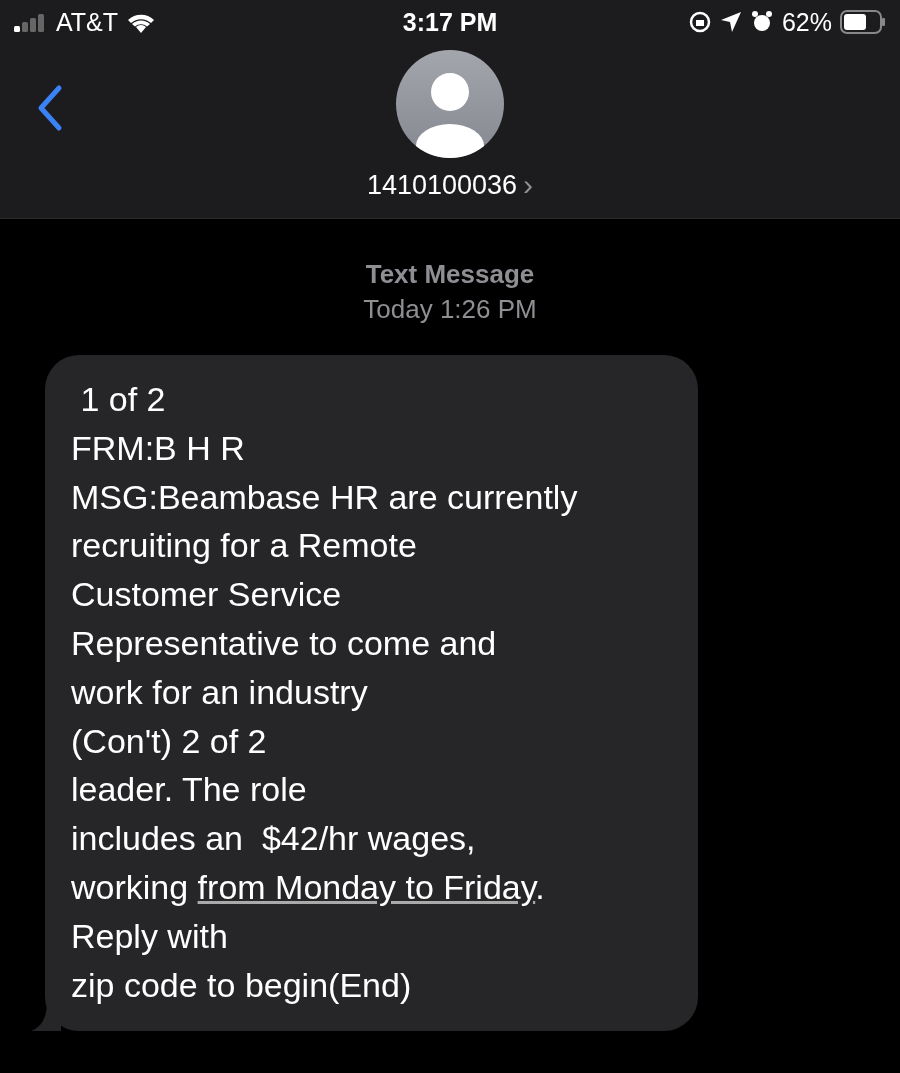 The height and width of the screenshot is (1073, 900). Describe the element at coordinates (863, 22) in the screenshot. I see `battery-icon` at that location.